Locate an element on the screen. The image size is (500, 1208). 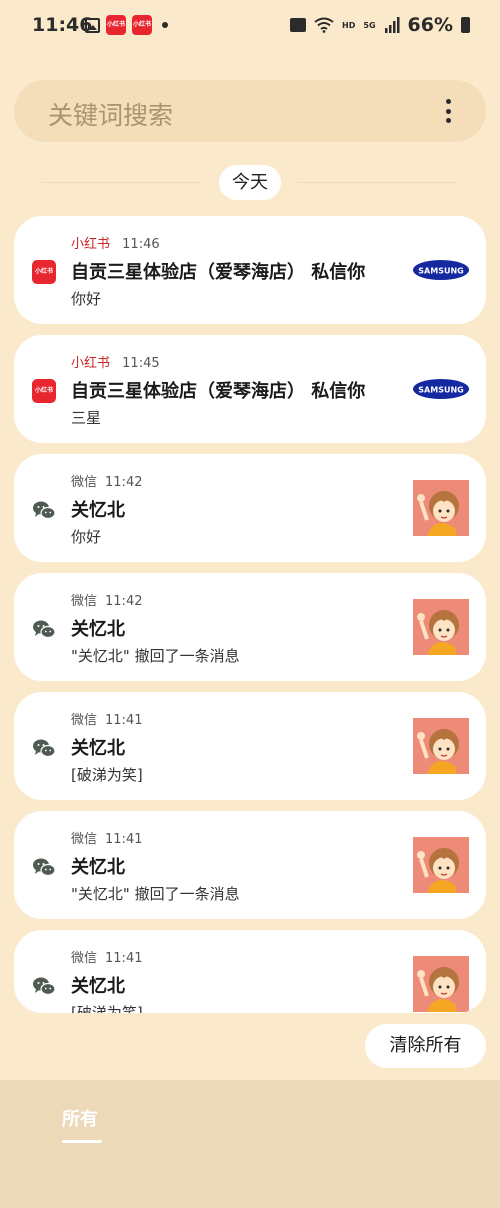
notification-time: 11:46 is located at coordinates (141, 244).